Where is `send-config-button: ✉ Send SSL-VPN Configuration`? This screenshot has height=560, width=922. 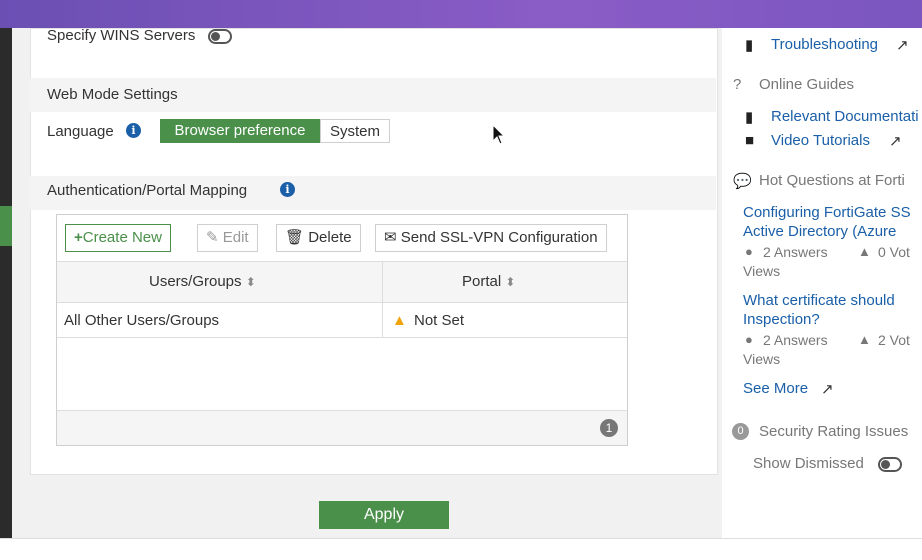 send-config-button: ✉ Send SSL-VPN Configuration is located at coordinates (491, 238).